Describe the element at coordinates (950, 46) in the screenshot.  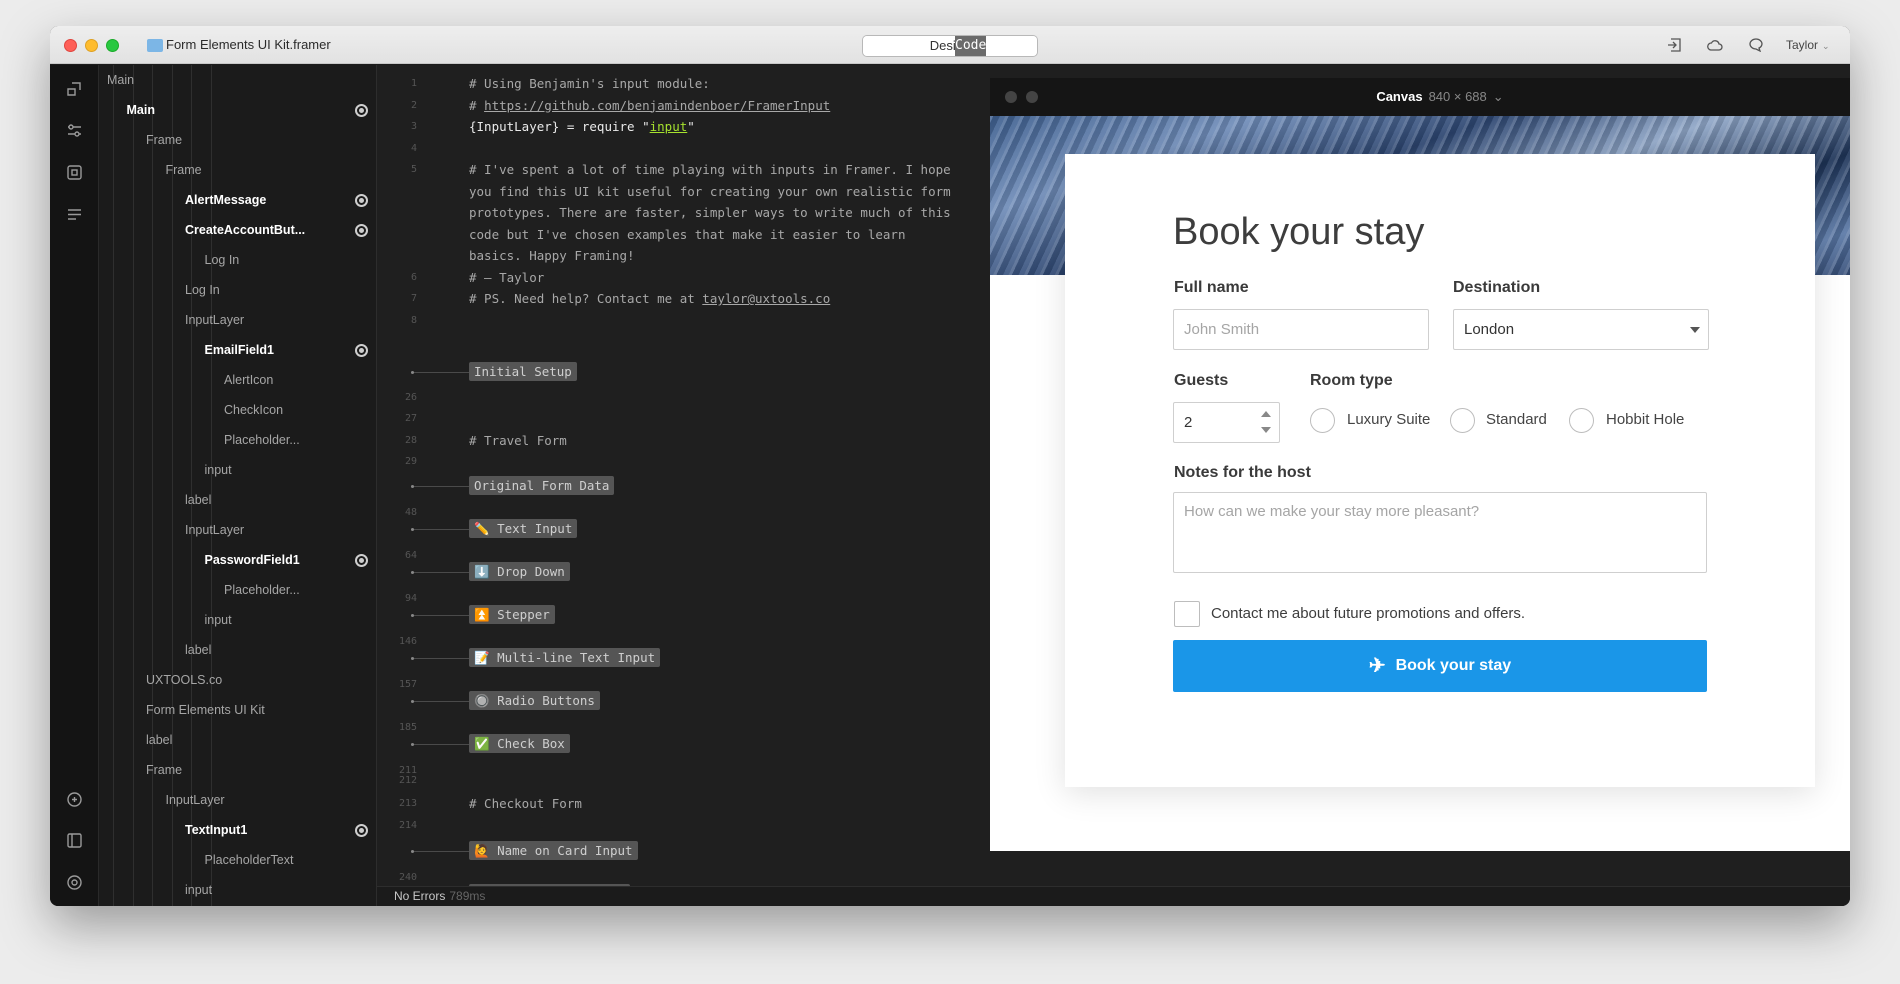
I see `design-mode-button: Design` at that location.